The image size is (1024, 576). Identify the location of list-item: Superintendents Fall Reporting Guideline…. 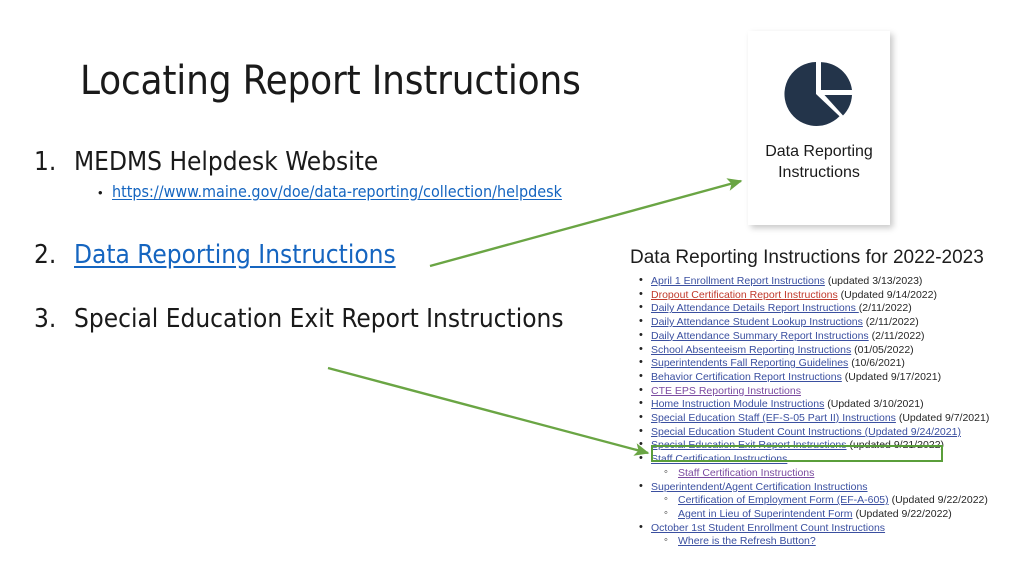
(827, 363).